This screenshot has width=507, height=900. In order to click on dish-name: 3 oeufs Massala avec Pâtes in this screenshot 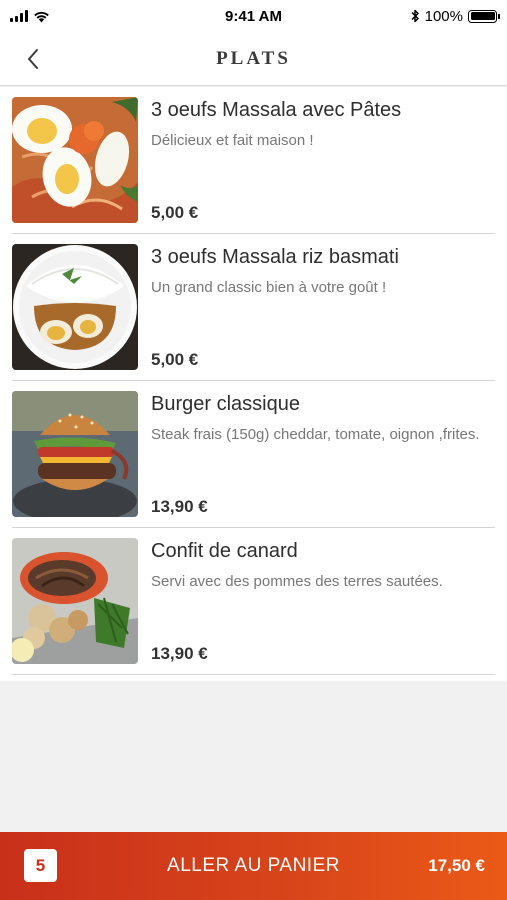, I will do `click(276, 110)`.